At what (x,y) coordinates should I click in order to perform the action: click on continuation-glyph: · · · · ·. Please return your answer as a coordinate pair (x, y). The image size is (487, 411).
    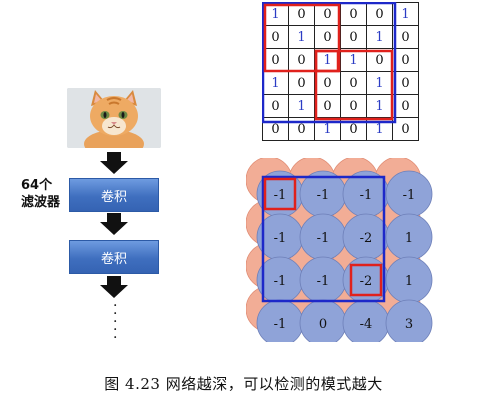
    Looking at the image, I should click on (115, 322).